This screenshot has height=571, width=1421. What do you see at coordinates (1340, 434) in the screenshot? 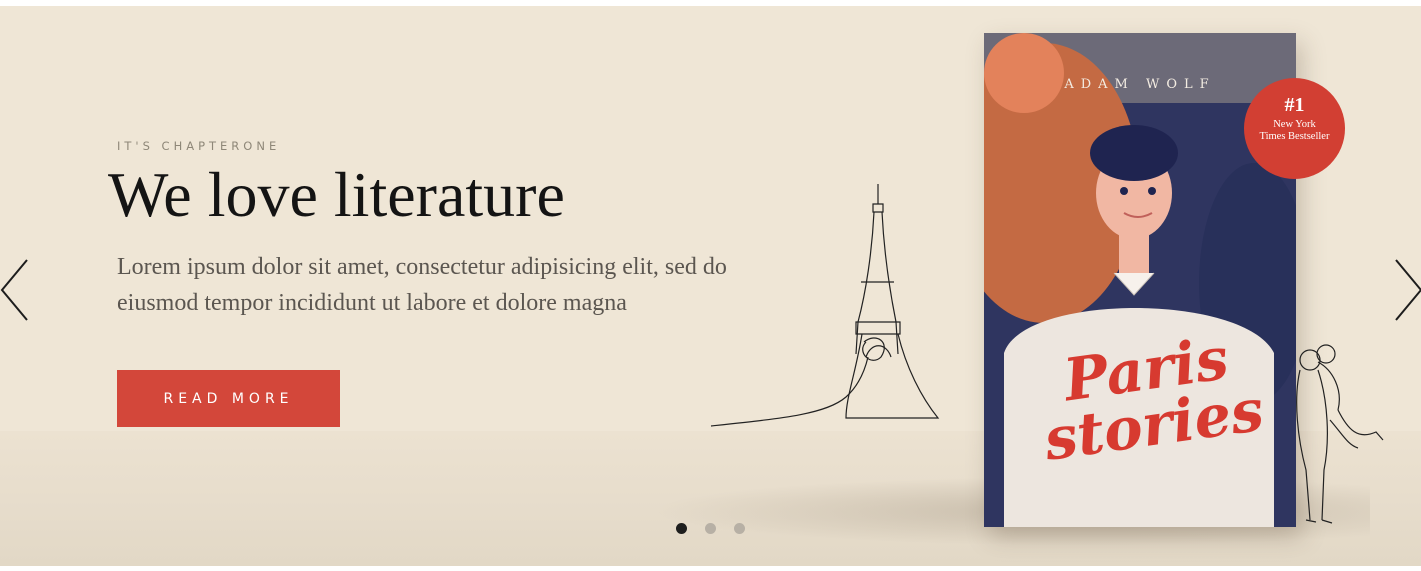
I see `couple-illustration` at bounding box center [1340, 434].